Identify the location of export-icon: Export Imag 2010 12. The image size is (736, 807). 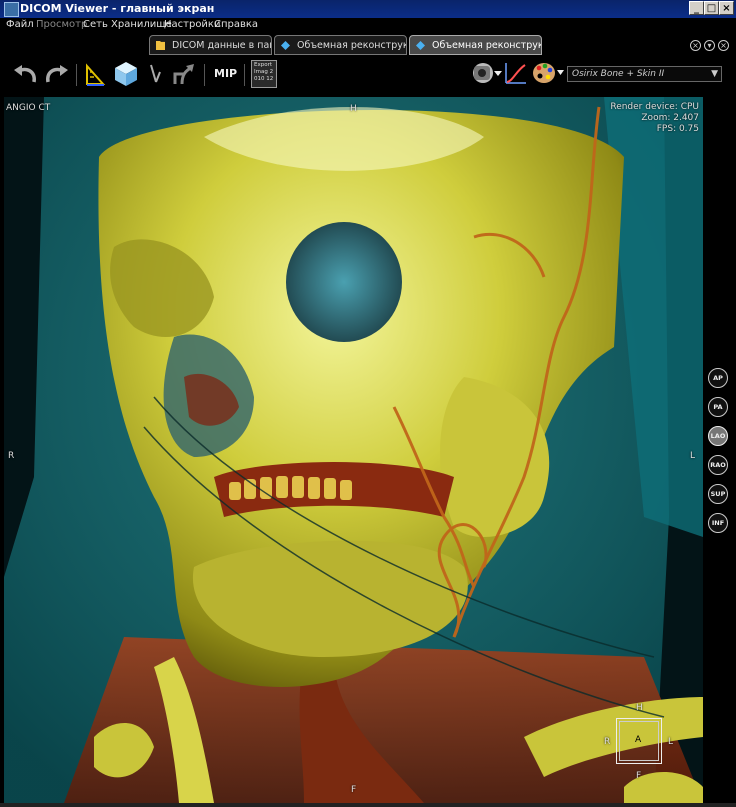
(264, 74).